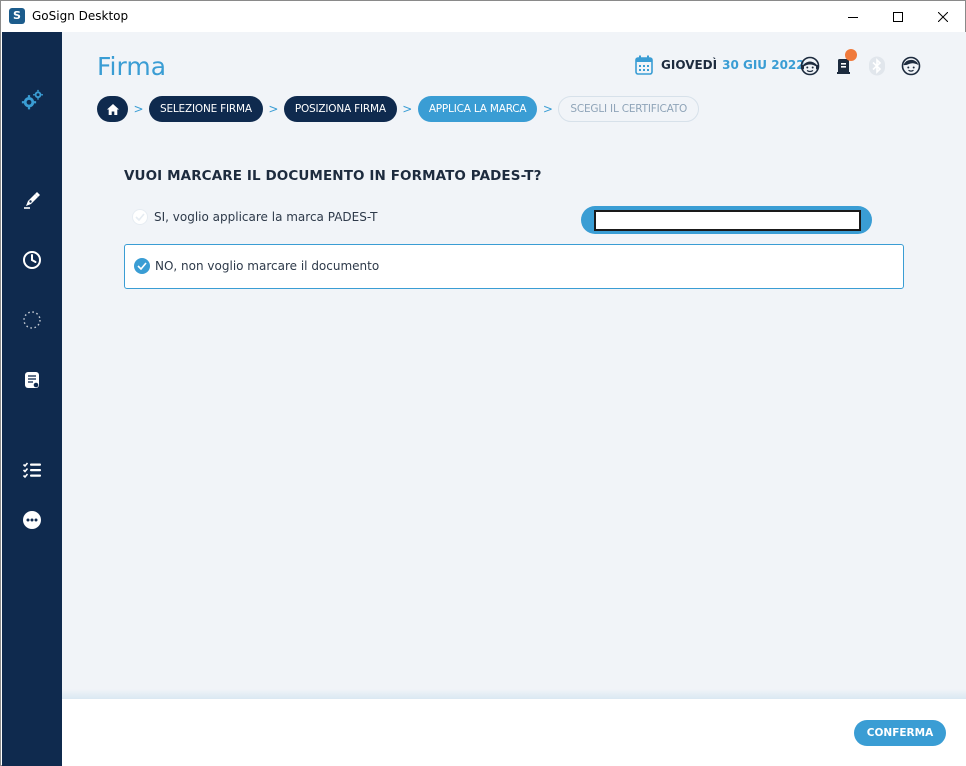 The width and height of the screenshot is (966, 766). What do you see at coordinates (810, 66) in the screenshot?
I see `support-icon` at bounding box center [810, 66].